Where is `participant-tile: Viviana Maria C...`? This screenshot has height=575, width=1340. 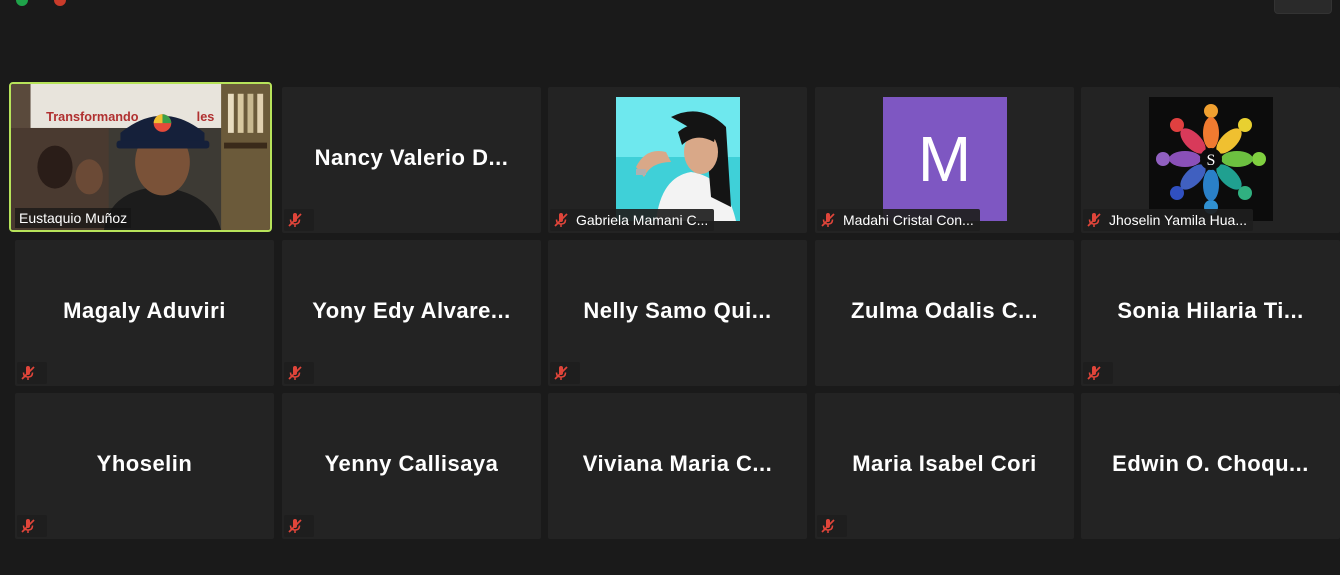
participant-tile: Viviana Maria C... is located at coordinates (677, 466).